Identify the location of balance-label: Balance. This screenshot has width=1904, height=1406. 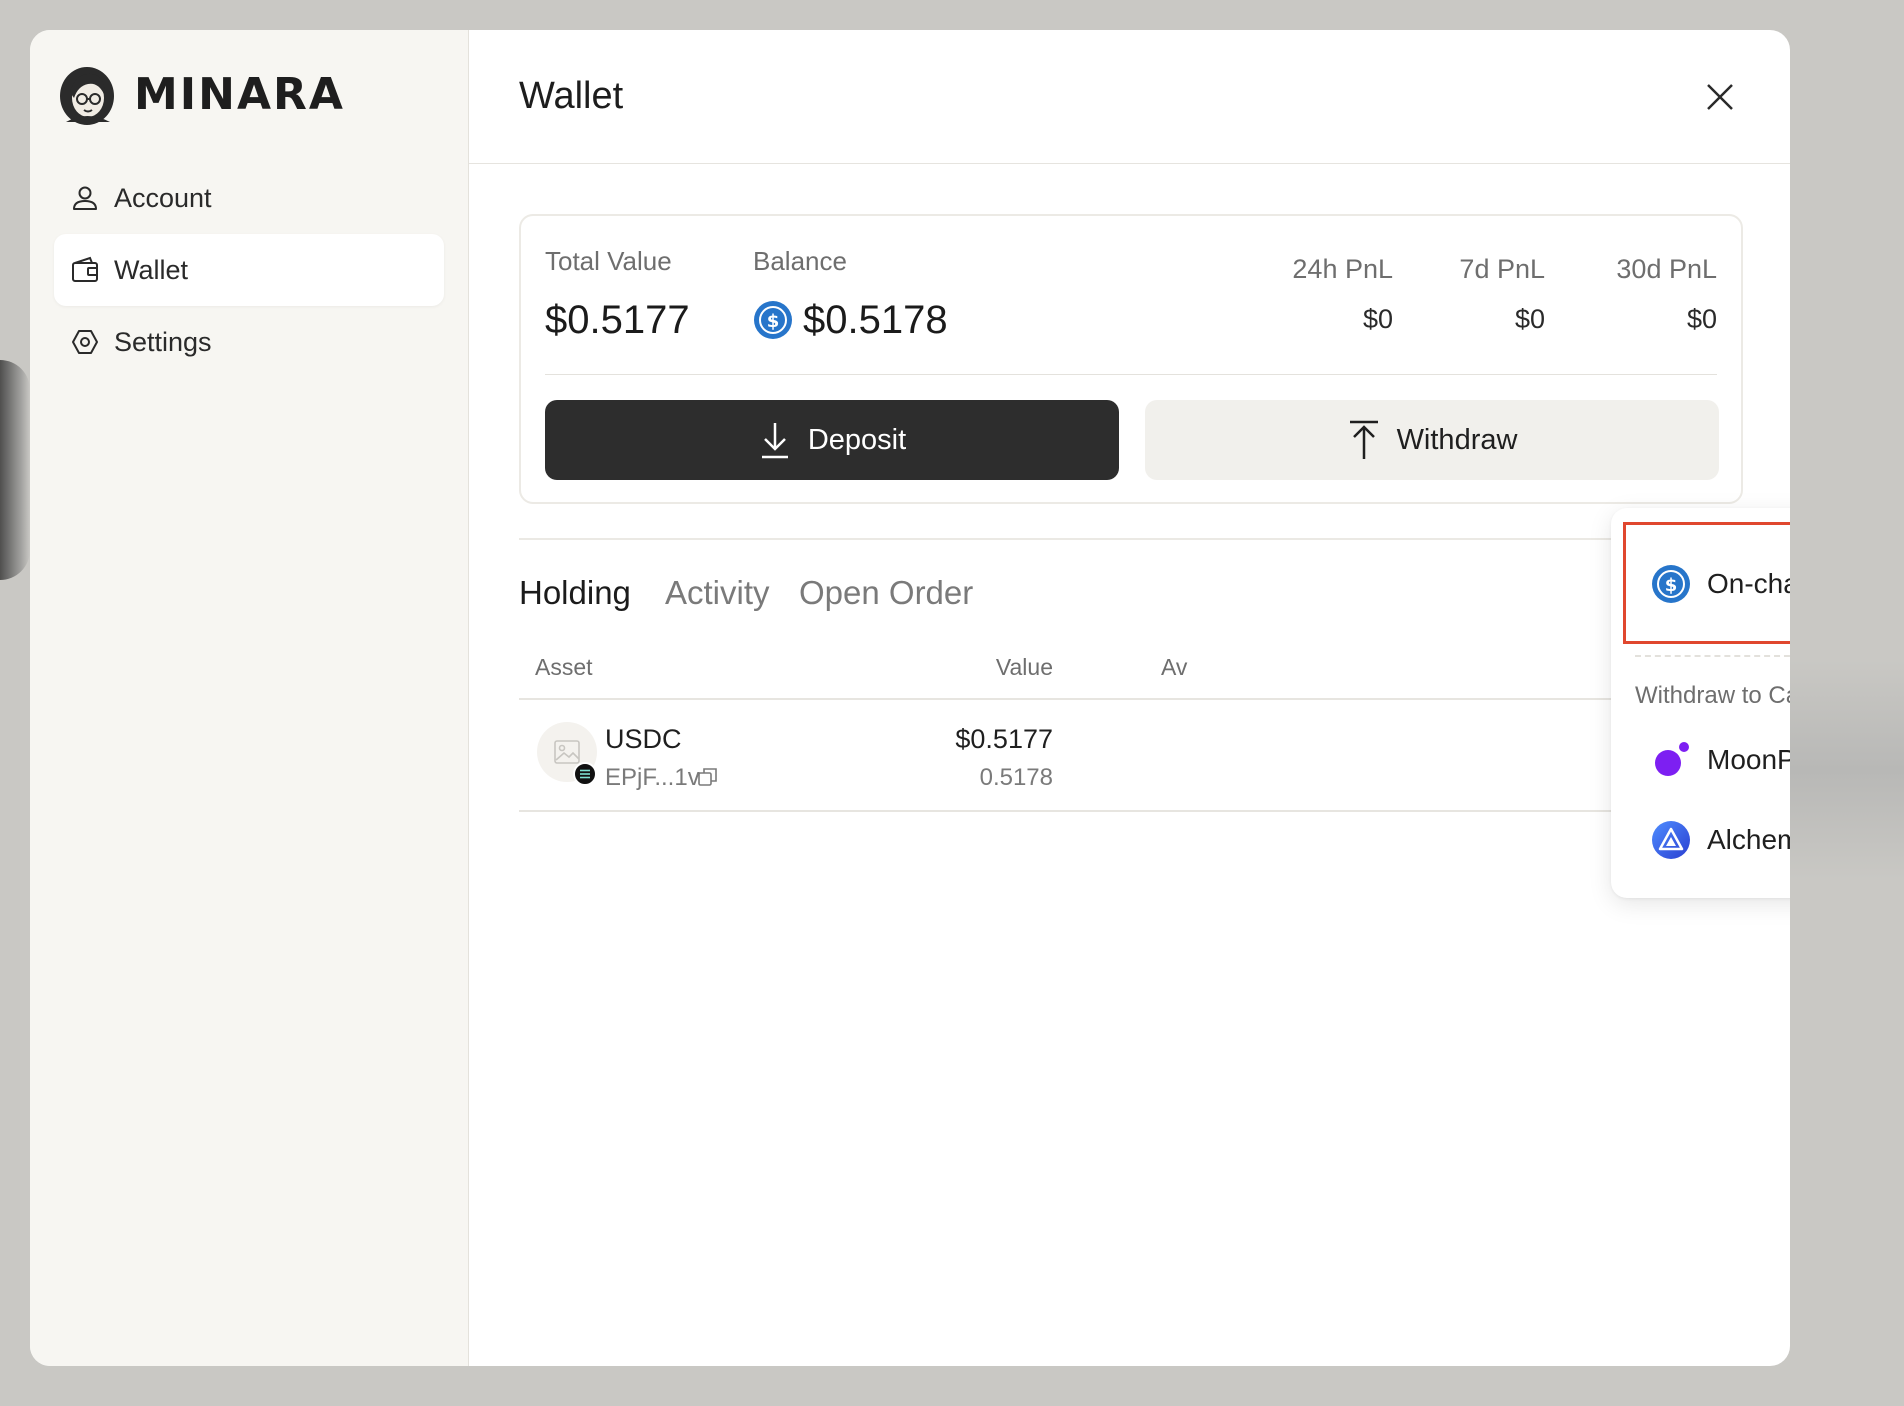
(800, 261).